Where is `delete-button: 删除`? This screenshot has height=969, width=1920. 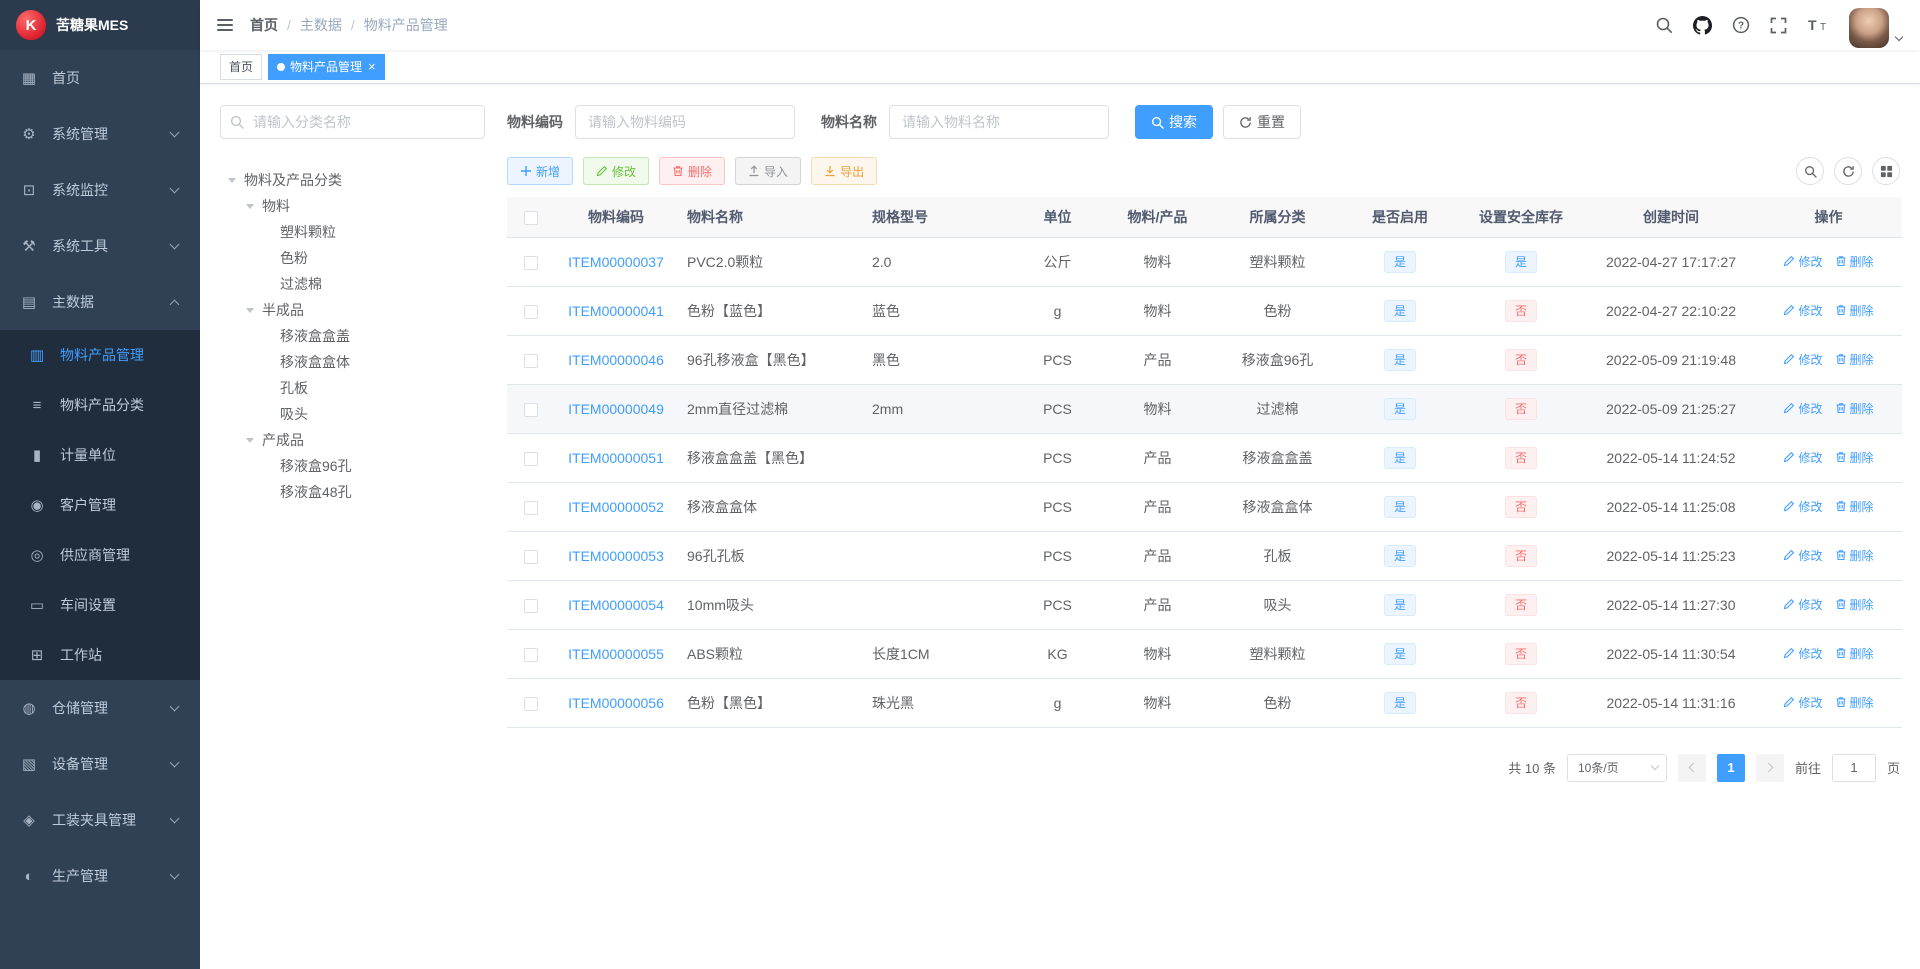 delete-button: 删除 is located at coordinates (692, 171).